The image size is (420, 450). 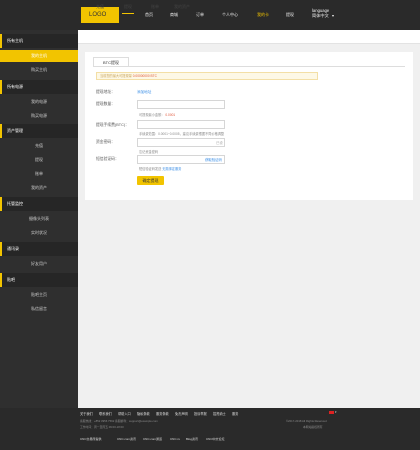 What do you see at coordinates (39, 102) in the screenshot?
I see `sidebar-item-my-power: 我的电源` at bounding box center [39, 102].